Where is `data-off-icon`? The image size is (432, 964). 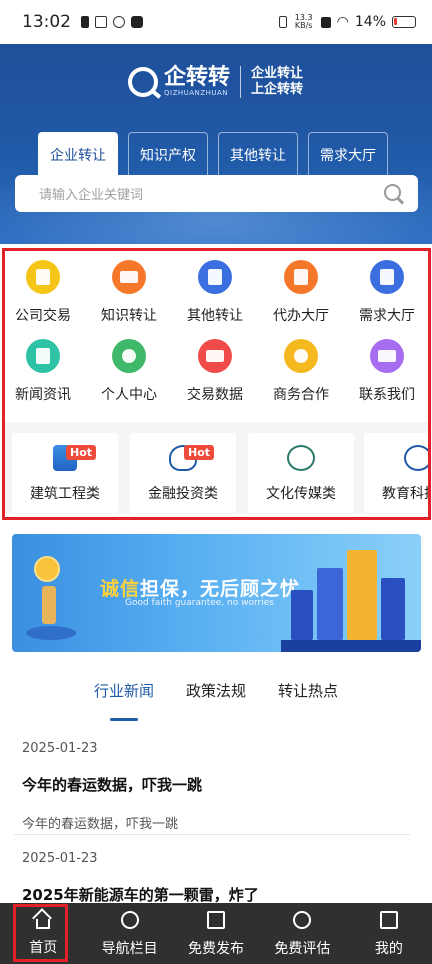
data-off-icon is located at coordinates (325, 22).